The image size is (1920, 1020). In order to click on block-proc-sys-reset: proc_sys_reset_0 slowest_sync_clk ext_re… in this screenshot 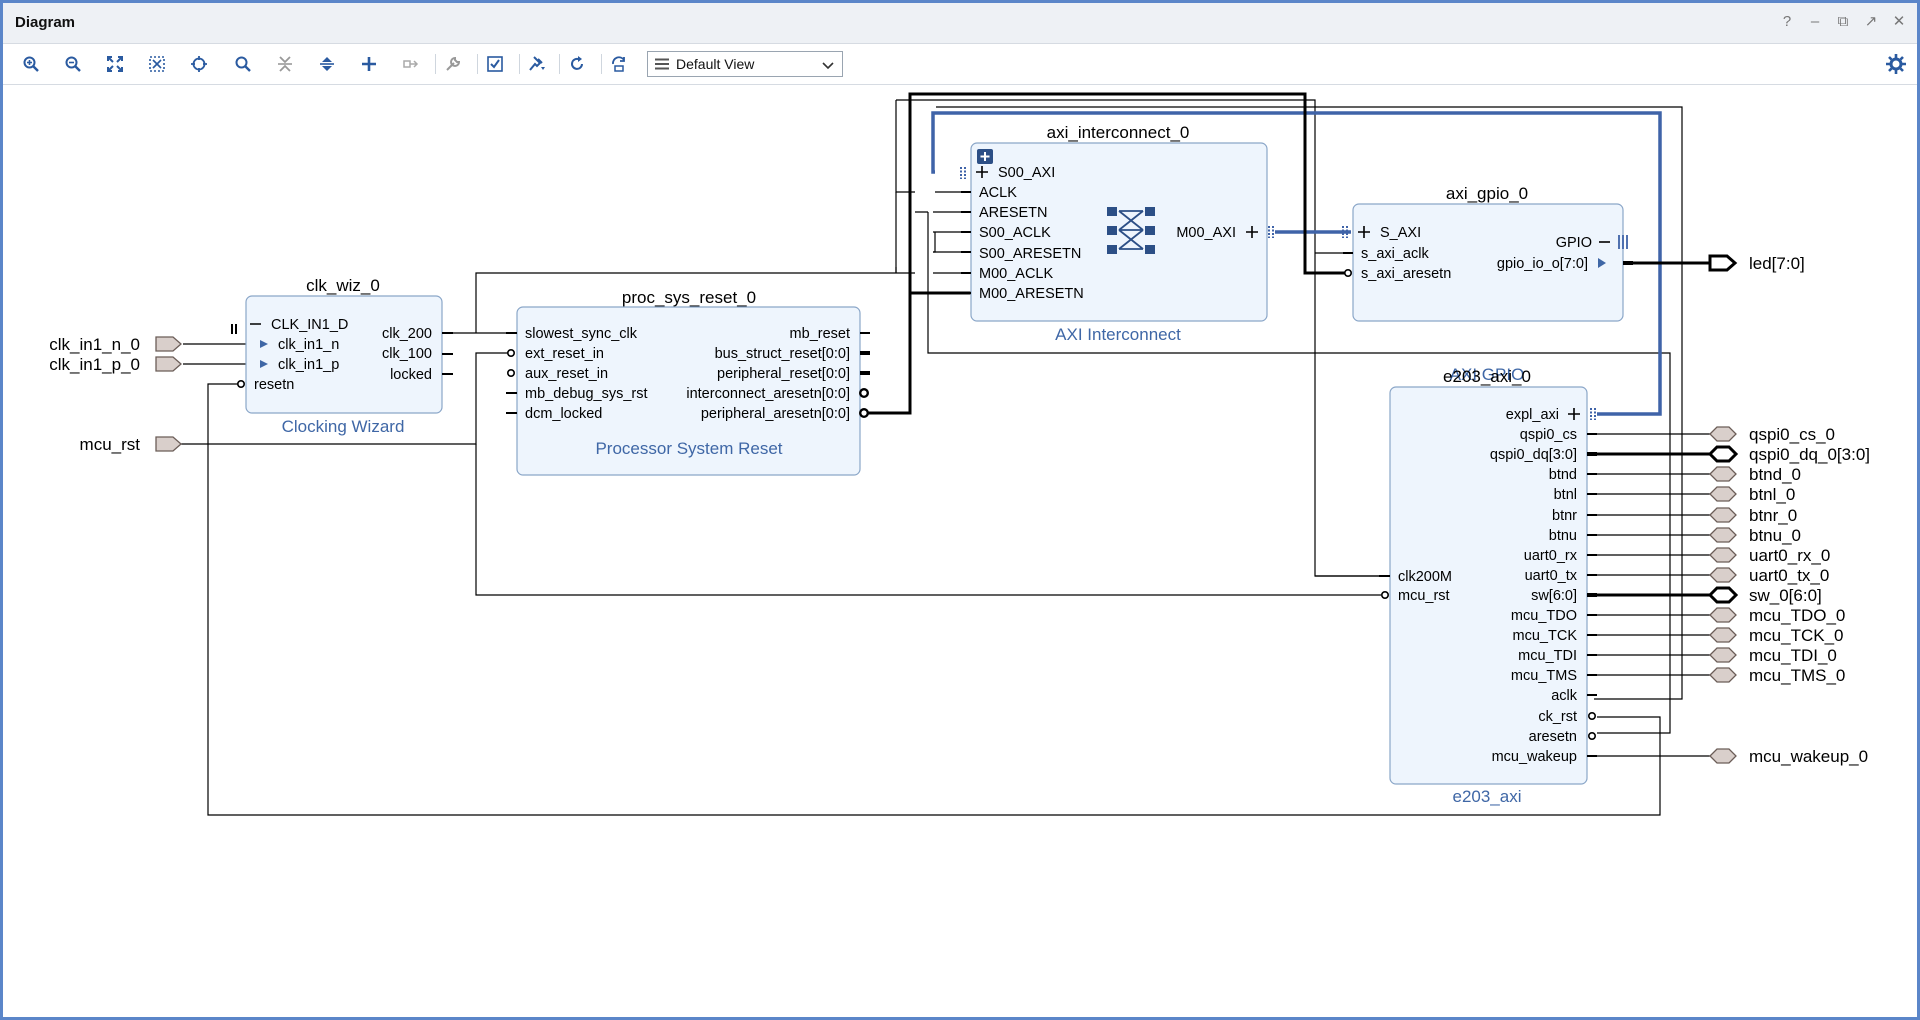, I will do `click(688, 382)`.